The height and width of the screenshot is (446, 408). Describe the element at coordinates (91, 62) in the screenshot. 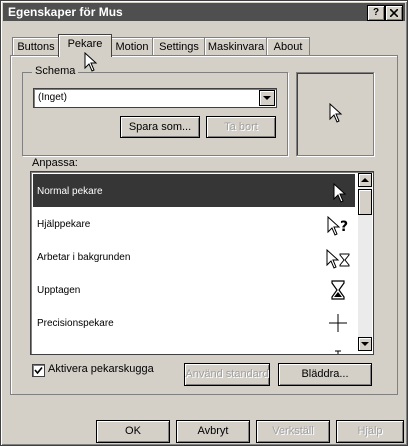

I see `mouse-pointer-icon` at that location.